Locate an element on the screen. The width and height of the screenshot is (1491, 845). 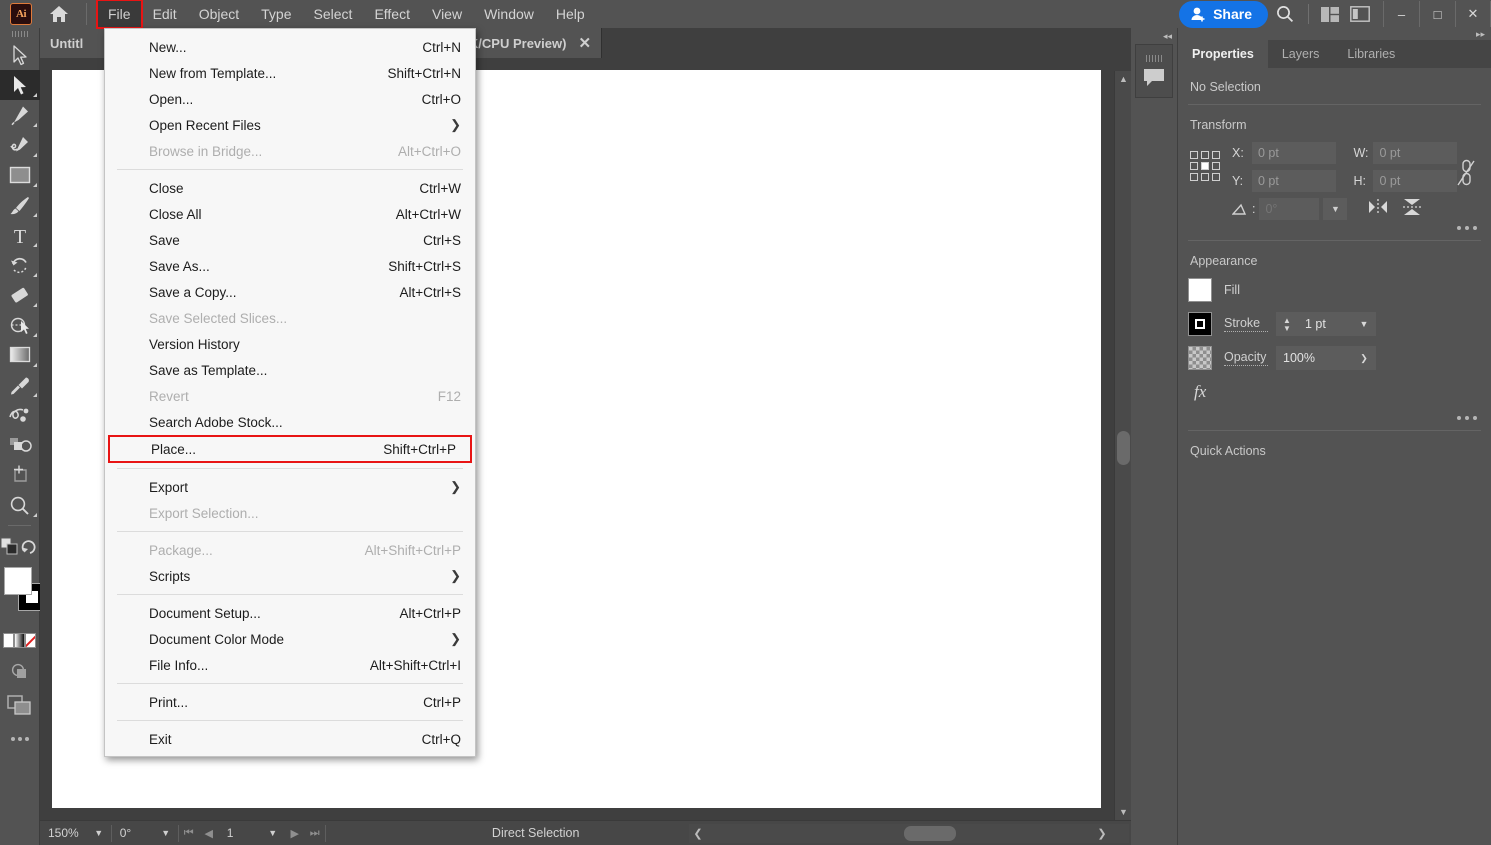
menu-option-export: Export ❯ is located at coordinates (290, 487).